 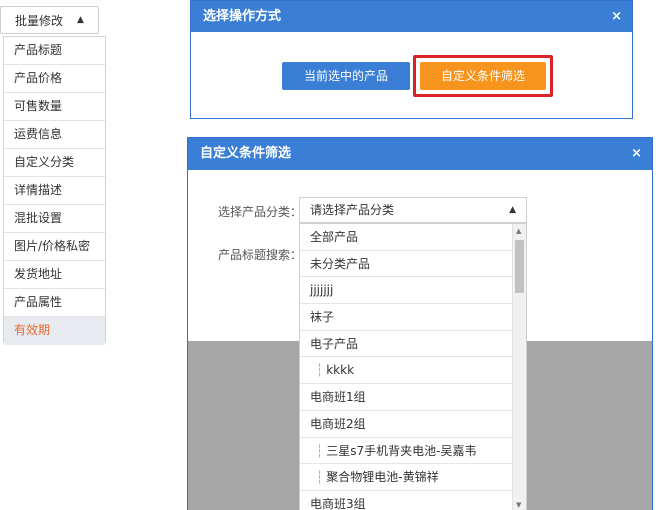 I want to click on batch-menu-item: 详情描述, so click(x=54, y=191).